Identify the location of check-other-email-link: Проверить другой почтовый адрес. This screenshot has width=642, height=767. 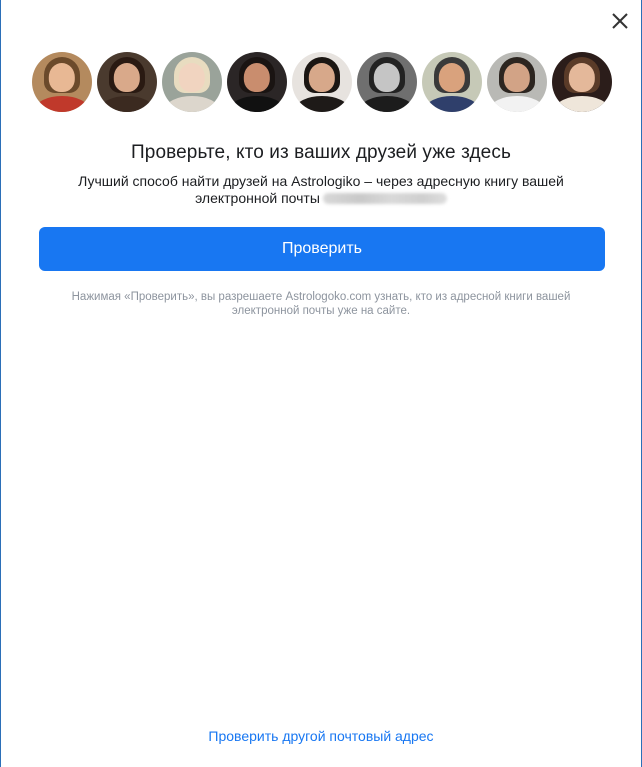
(321, 736).